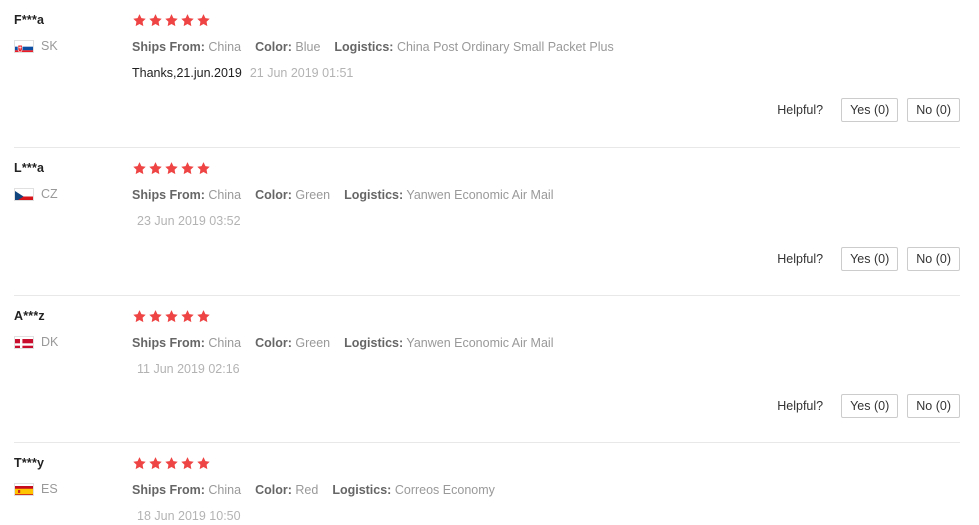 This screenshot has width=979, height=525. I want to click on flag-spain-icon, so click(24, 489).